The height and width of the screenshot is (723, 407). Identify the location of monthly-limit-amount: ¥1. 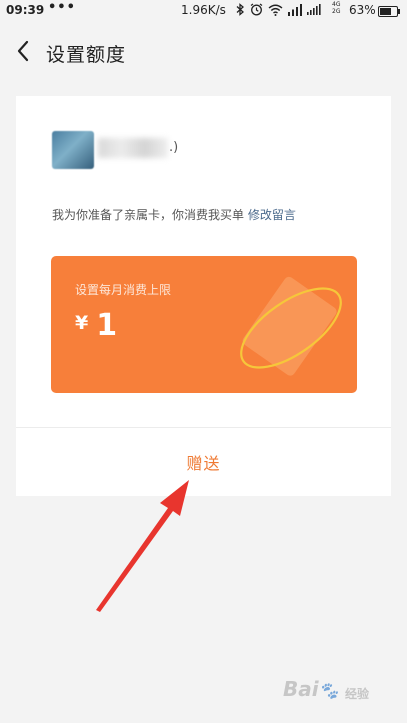
(96, 325).